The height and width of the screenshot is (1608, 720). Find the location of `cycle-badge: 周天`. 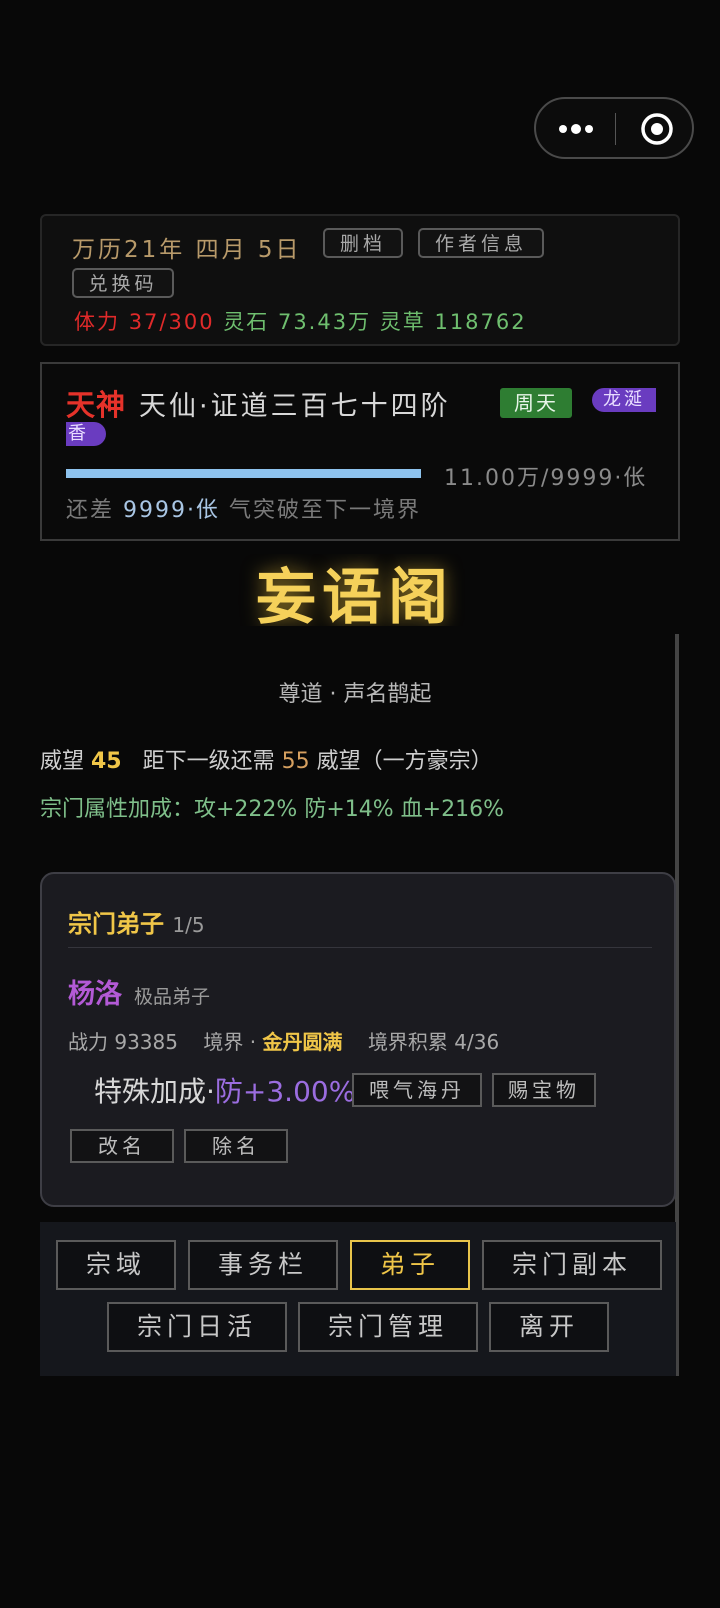

cycle-badge: 周天 is located at coordinates (536, 403).